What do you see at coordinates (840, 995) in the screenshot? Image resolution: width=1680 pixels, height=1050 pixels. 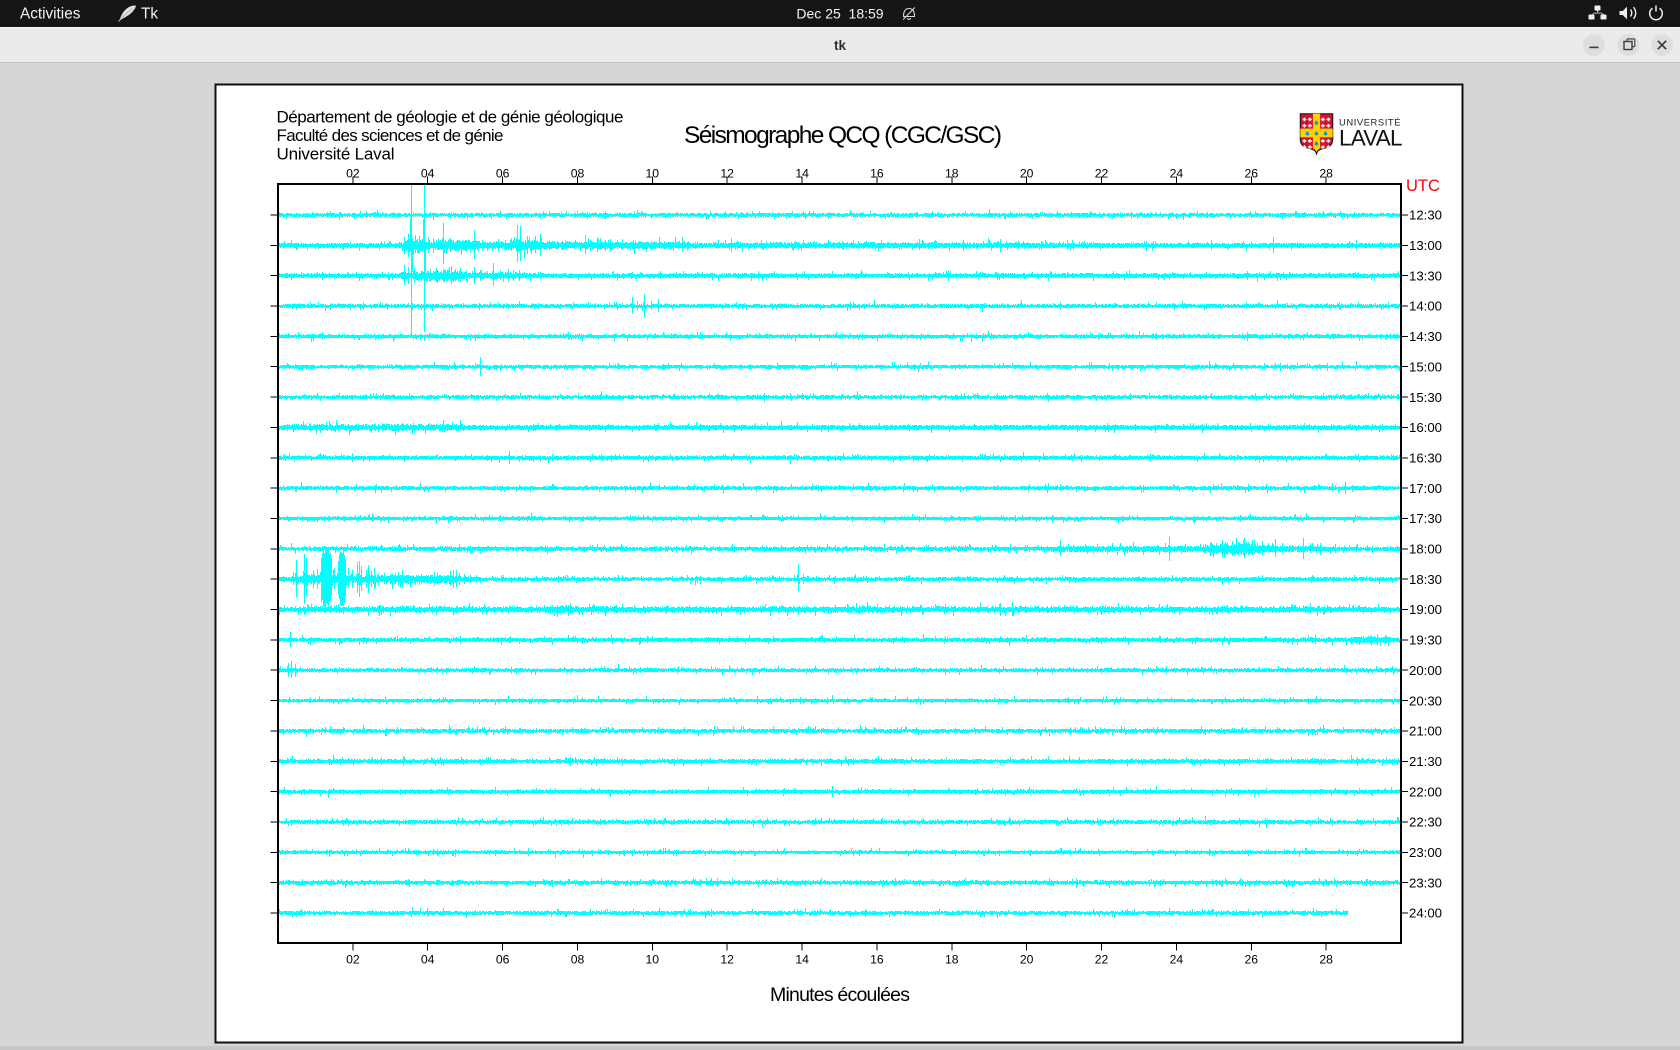 I see `svg-text: Minutes écoulées` at bounding box center [840, 995].